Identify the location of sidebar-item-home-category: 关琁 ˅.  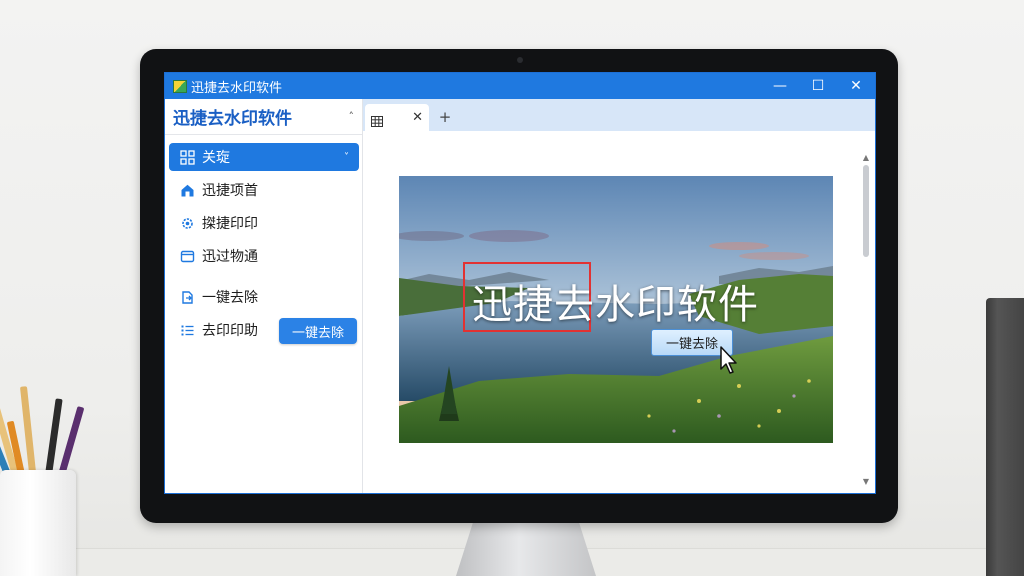
(264, 157).